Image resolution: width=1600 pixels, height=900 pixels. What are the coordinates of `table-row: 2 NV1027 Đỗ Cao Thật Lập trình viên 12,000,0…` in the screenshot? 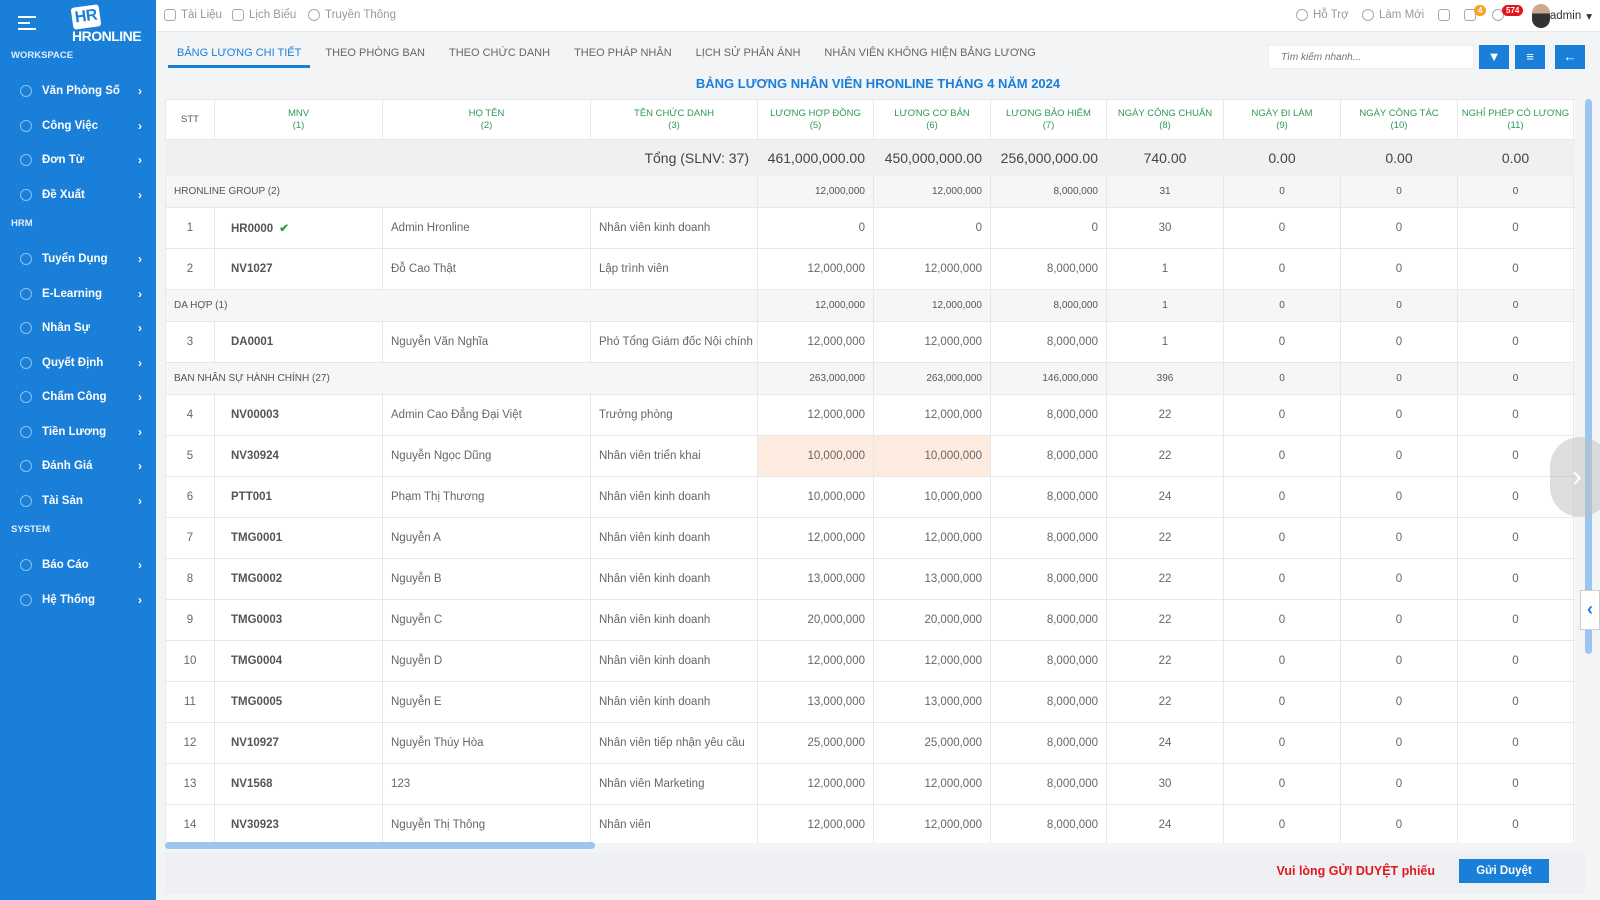 It's located at (870, 269).